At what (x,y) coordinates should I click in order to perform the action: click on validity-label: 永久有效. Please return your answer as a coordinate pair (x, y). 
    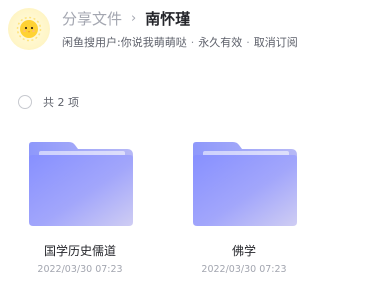
    Looking at the image, I should click on (220, 42).